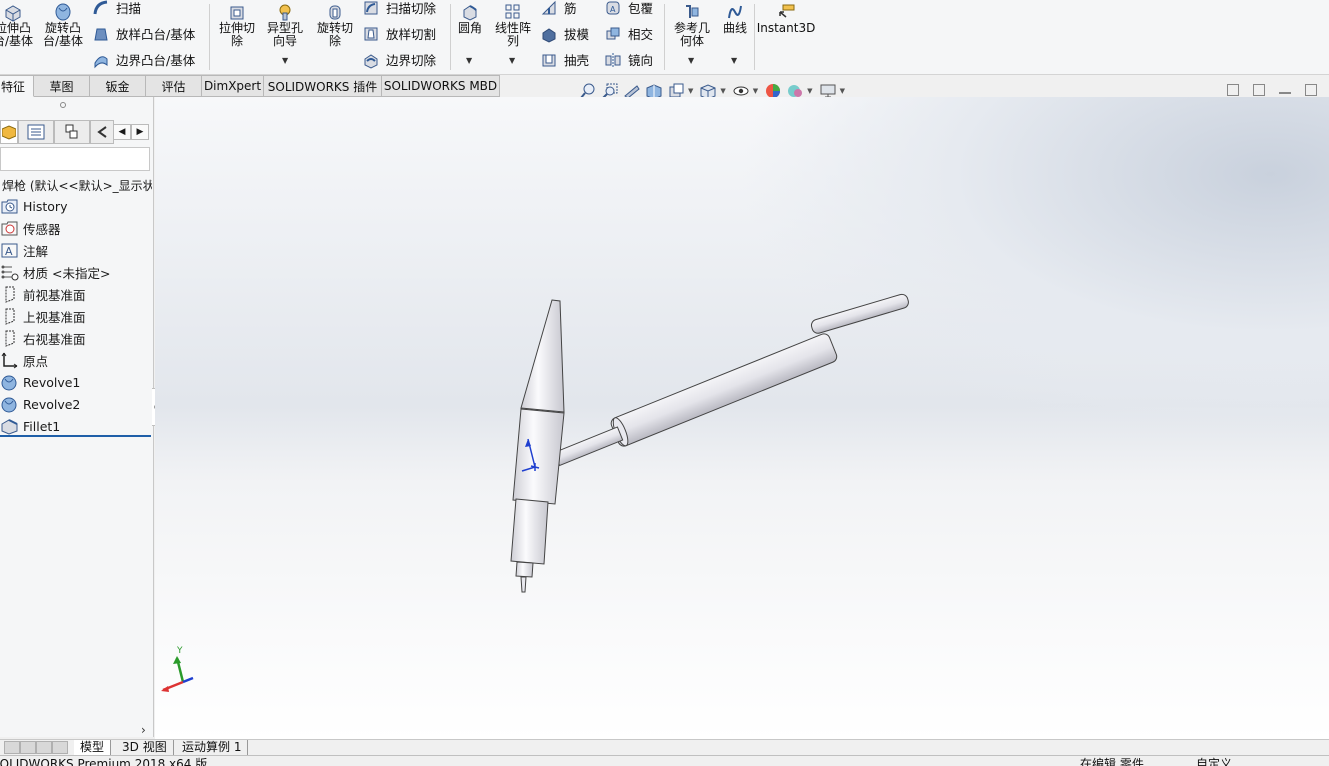  I want to click on scroll-right-icon: ▶, so click(140, 132).